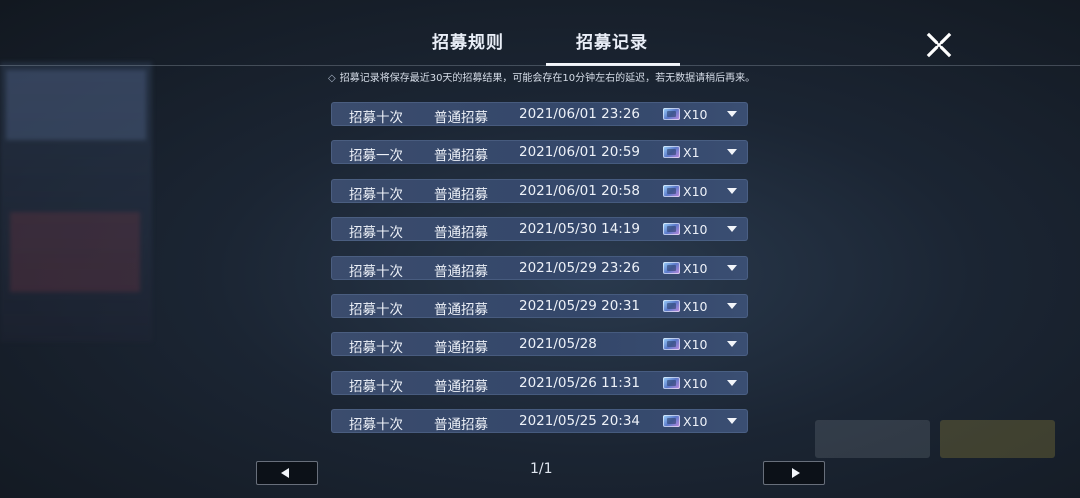 The width and height of the screenshot is (1080, 498). What do you see at coordinates (468, 40) in the screenshot?
I see `tab-rules: 招募规则` at bounding box center [468, 40].